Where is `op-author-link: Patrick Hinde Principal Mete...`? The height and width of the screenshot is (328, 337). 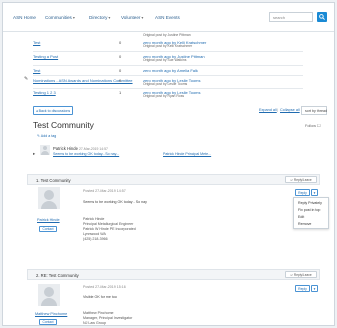 op-author-link: Patrick Hinde Principal Mete... is located at coordinates (187, 154).